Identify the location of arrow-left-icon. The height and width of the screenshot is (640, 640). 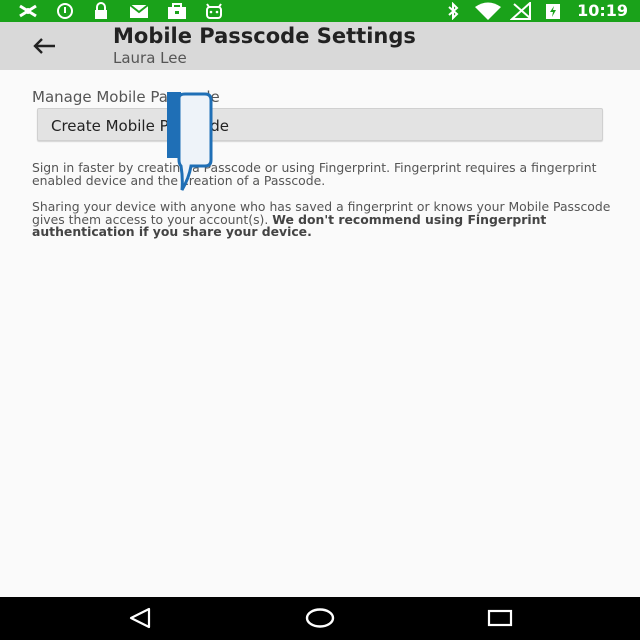
(44, 46).